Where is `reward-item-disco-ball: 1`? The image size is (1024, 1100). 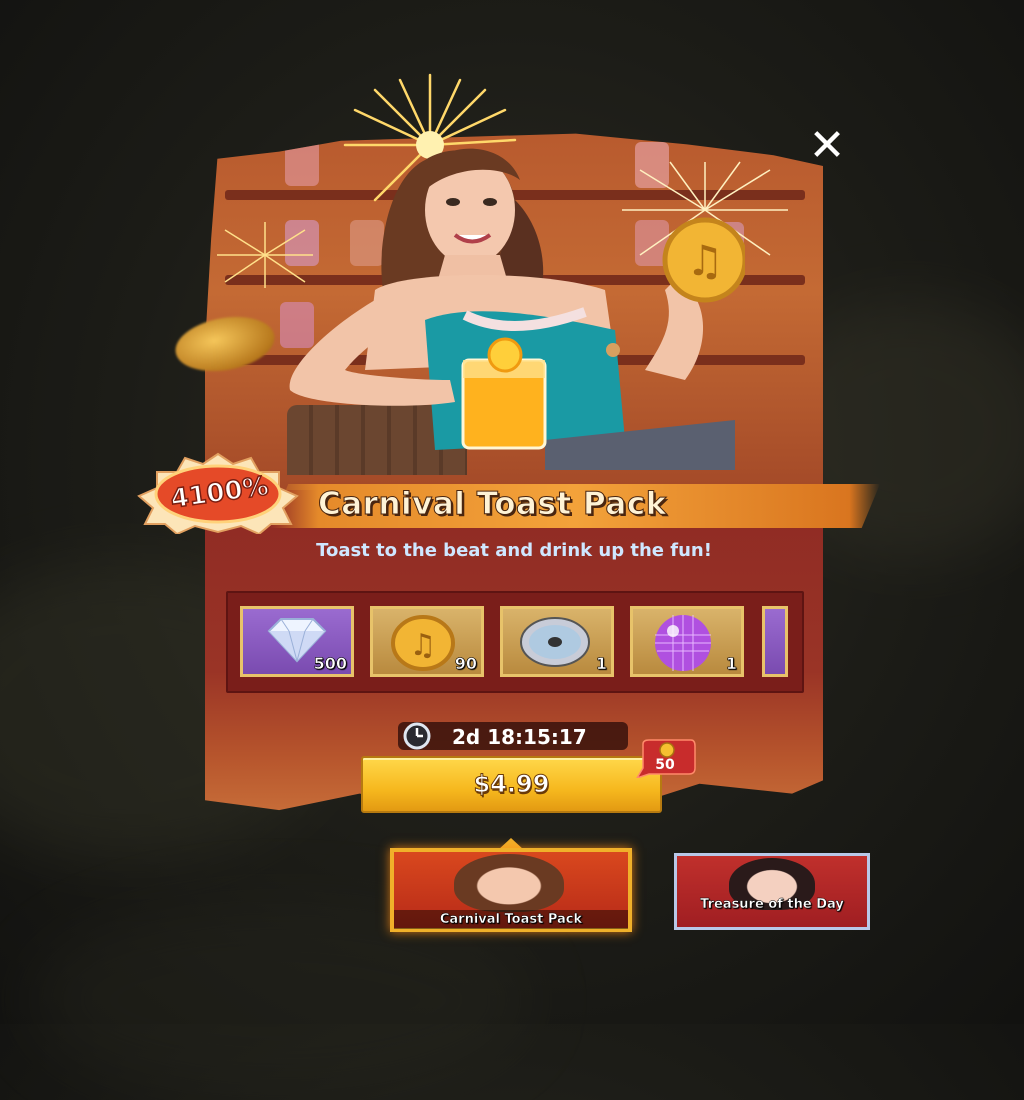
reward-item-disco-ball: 1 is located at coordinates (687, 641).